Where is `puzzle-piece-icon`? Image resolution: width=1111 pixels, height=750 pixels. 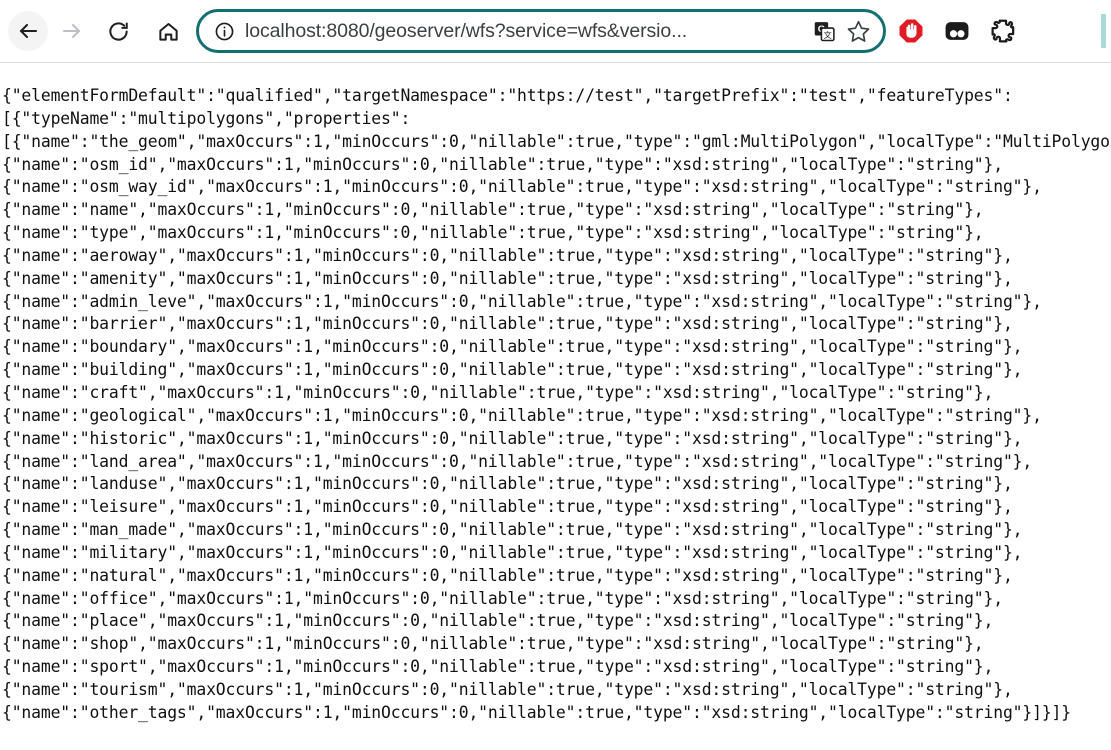
puzzle-piece-icon is located at coordinates (1003, 31).